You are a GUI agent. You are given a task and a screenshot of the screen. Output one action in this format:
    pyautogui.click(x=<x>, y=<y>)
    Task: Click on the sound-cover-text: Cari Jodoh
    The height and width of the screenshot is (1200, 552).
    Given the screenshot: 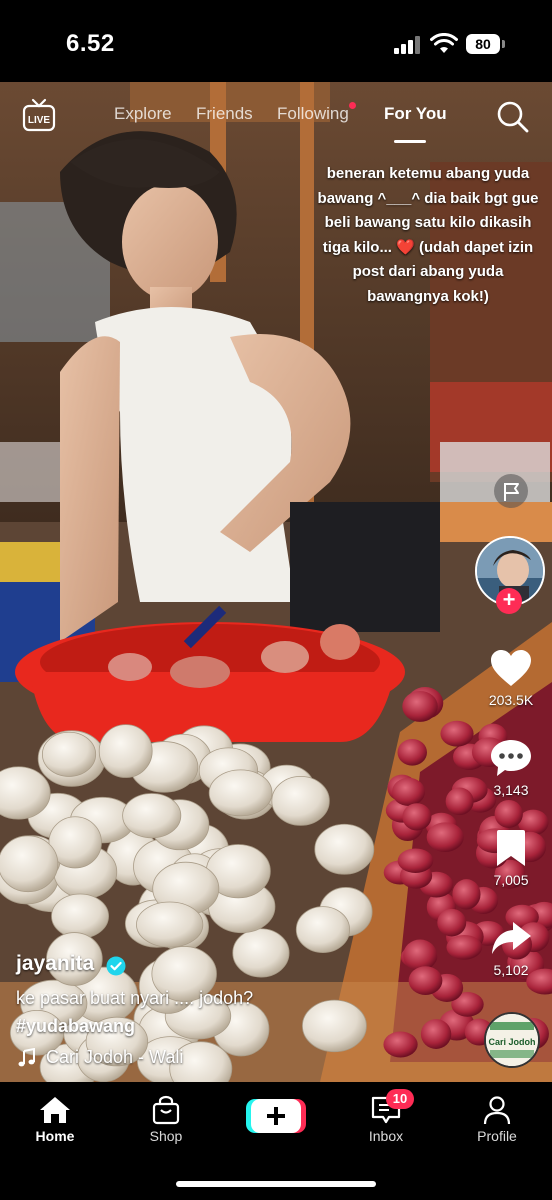 What is the action you would take?
    pyautogui.click(x=511, y=1042)
    